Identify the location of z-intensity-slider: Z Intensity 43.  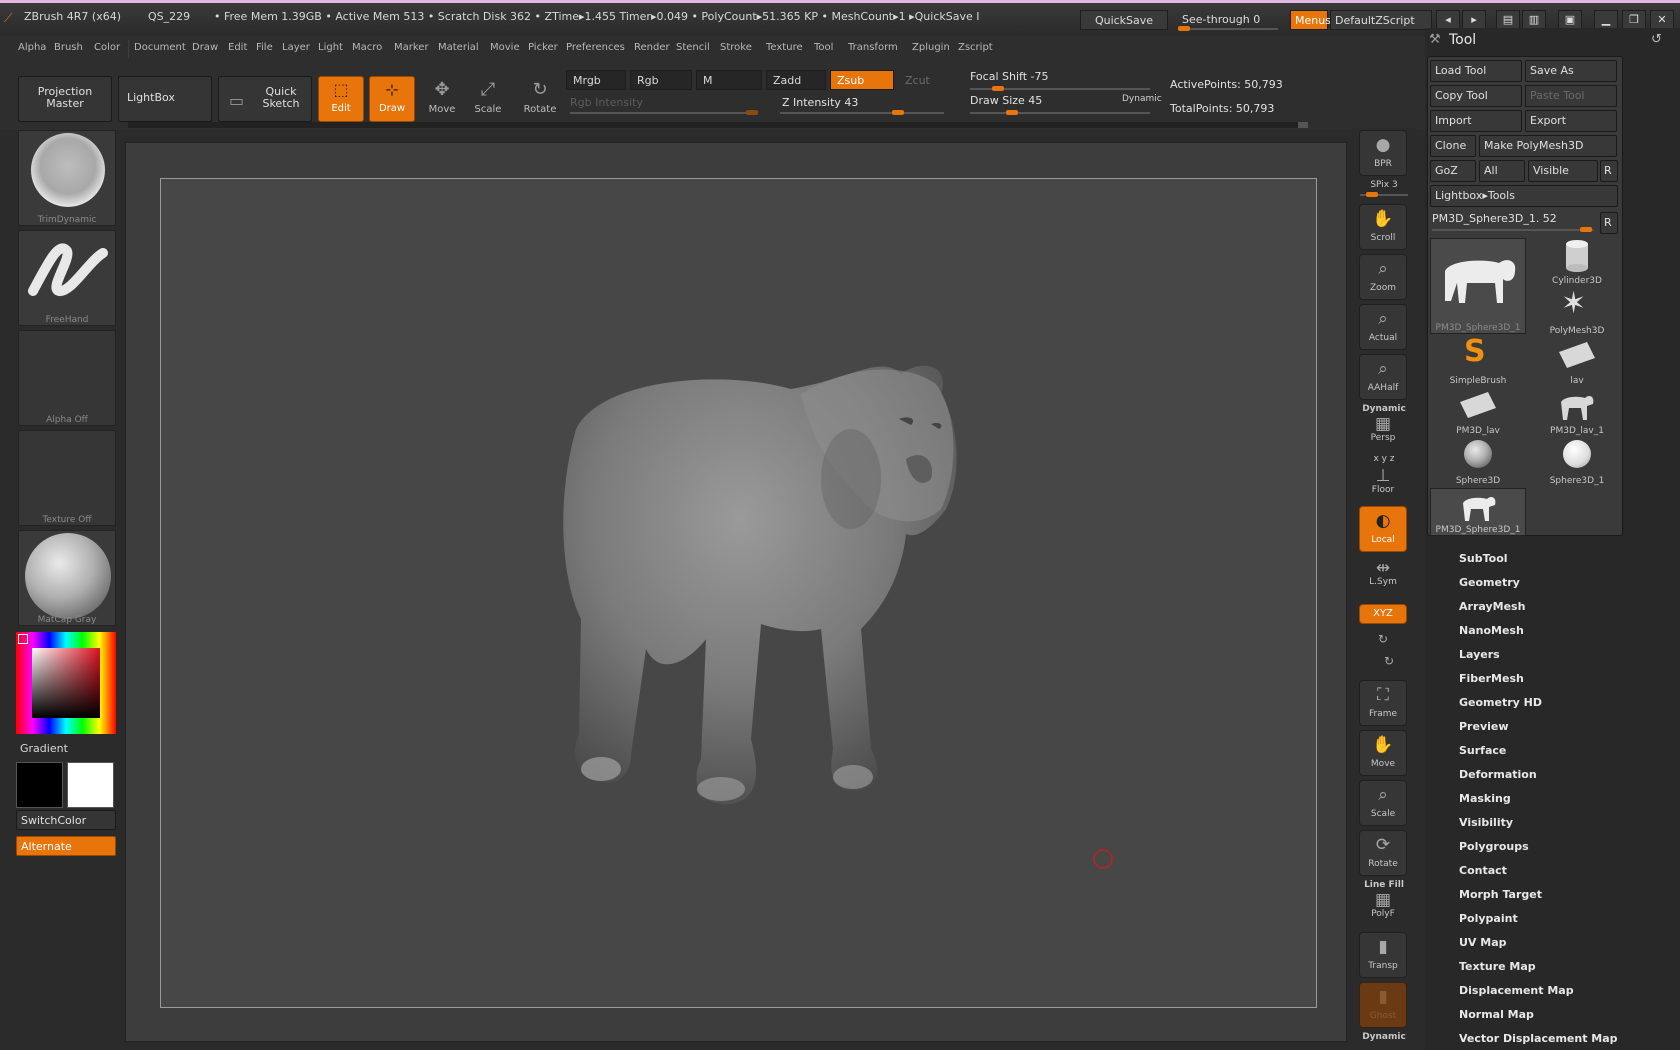
(862, 105).